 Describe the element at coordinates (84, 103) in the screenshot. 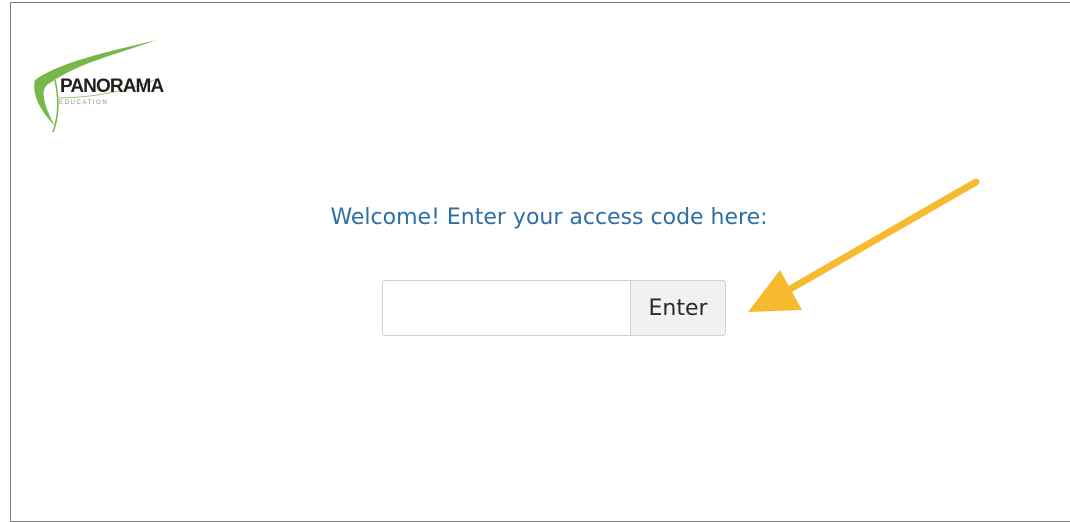

I see `logo-subtitle: EDUCATION` at that location.